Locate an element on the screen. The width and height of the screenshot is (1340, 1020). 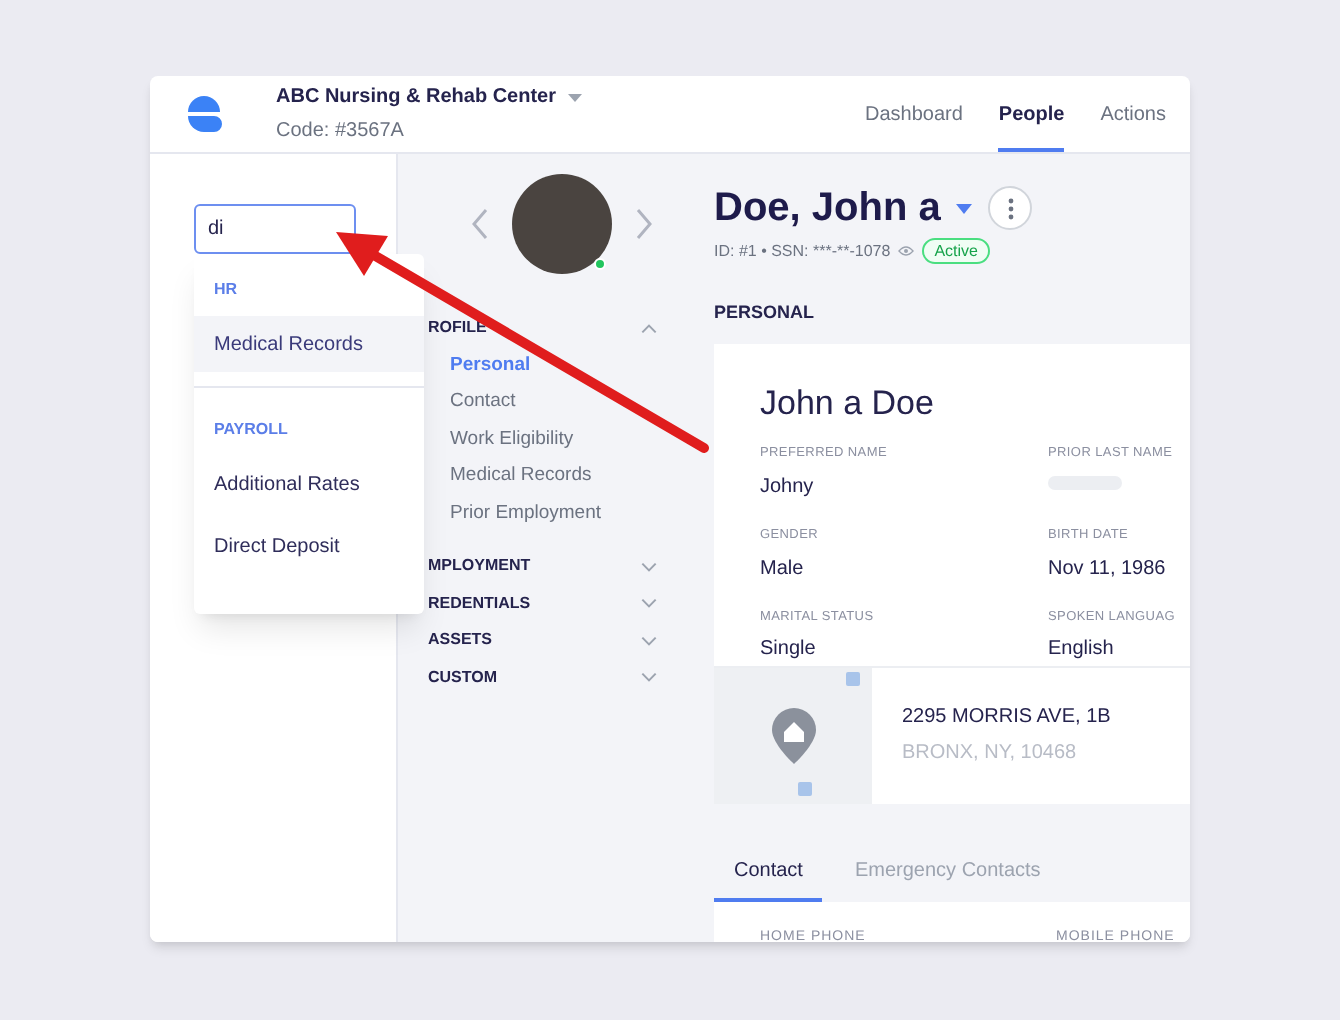
section-link: Prior Employment is located at coordinates (543, 513).